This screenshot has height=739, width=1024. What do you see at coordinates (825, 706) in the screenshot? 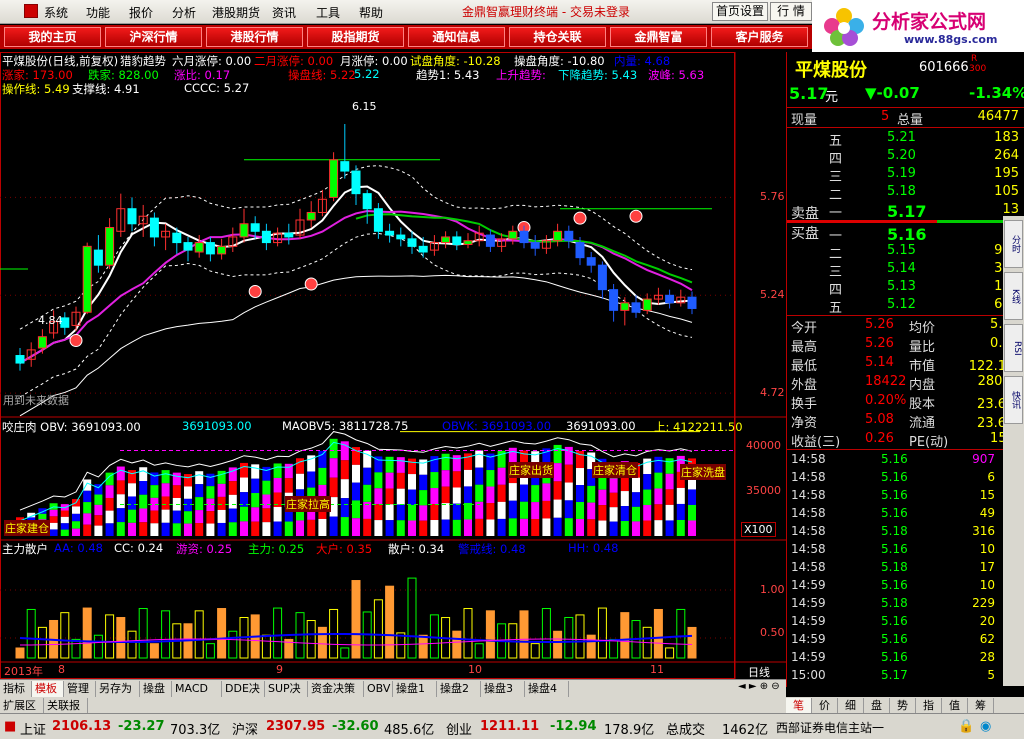
I see `quote-tab-1: 价` at bounding box center [825, 706].